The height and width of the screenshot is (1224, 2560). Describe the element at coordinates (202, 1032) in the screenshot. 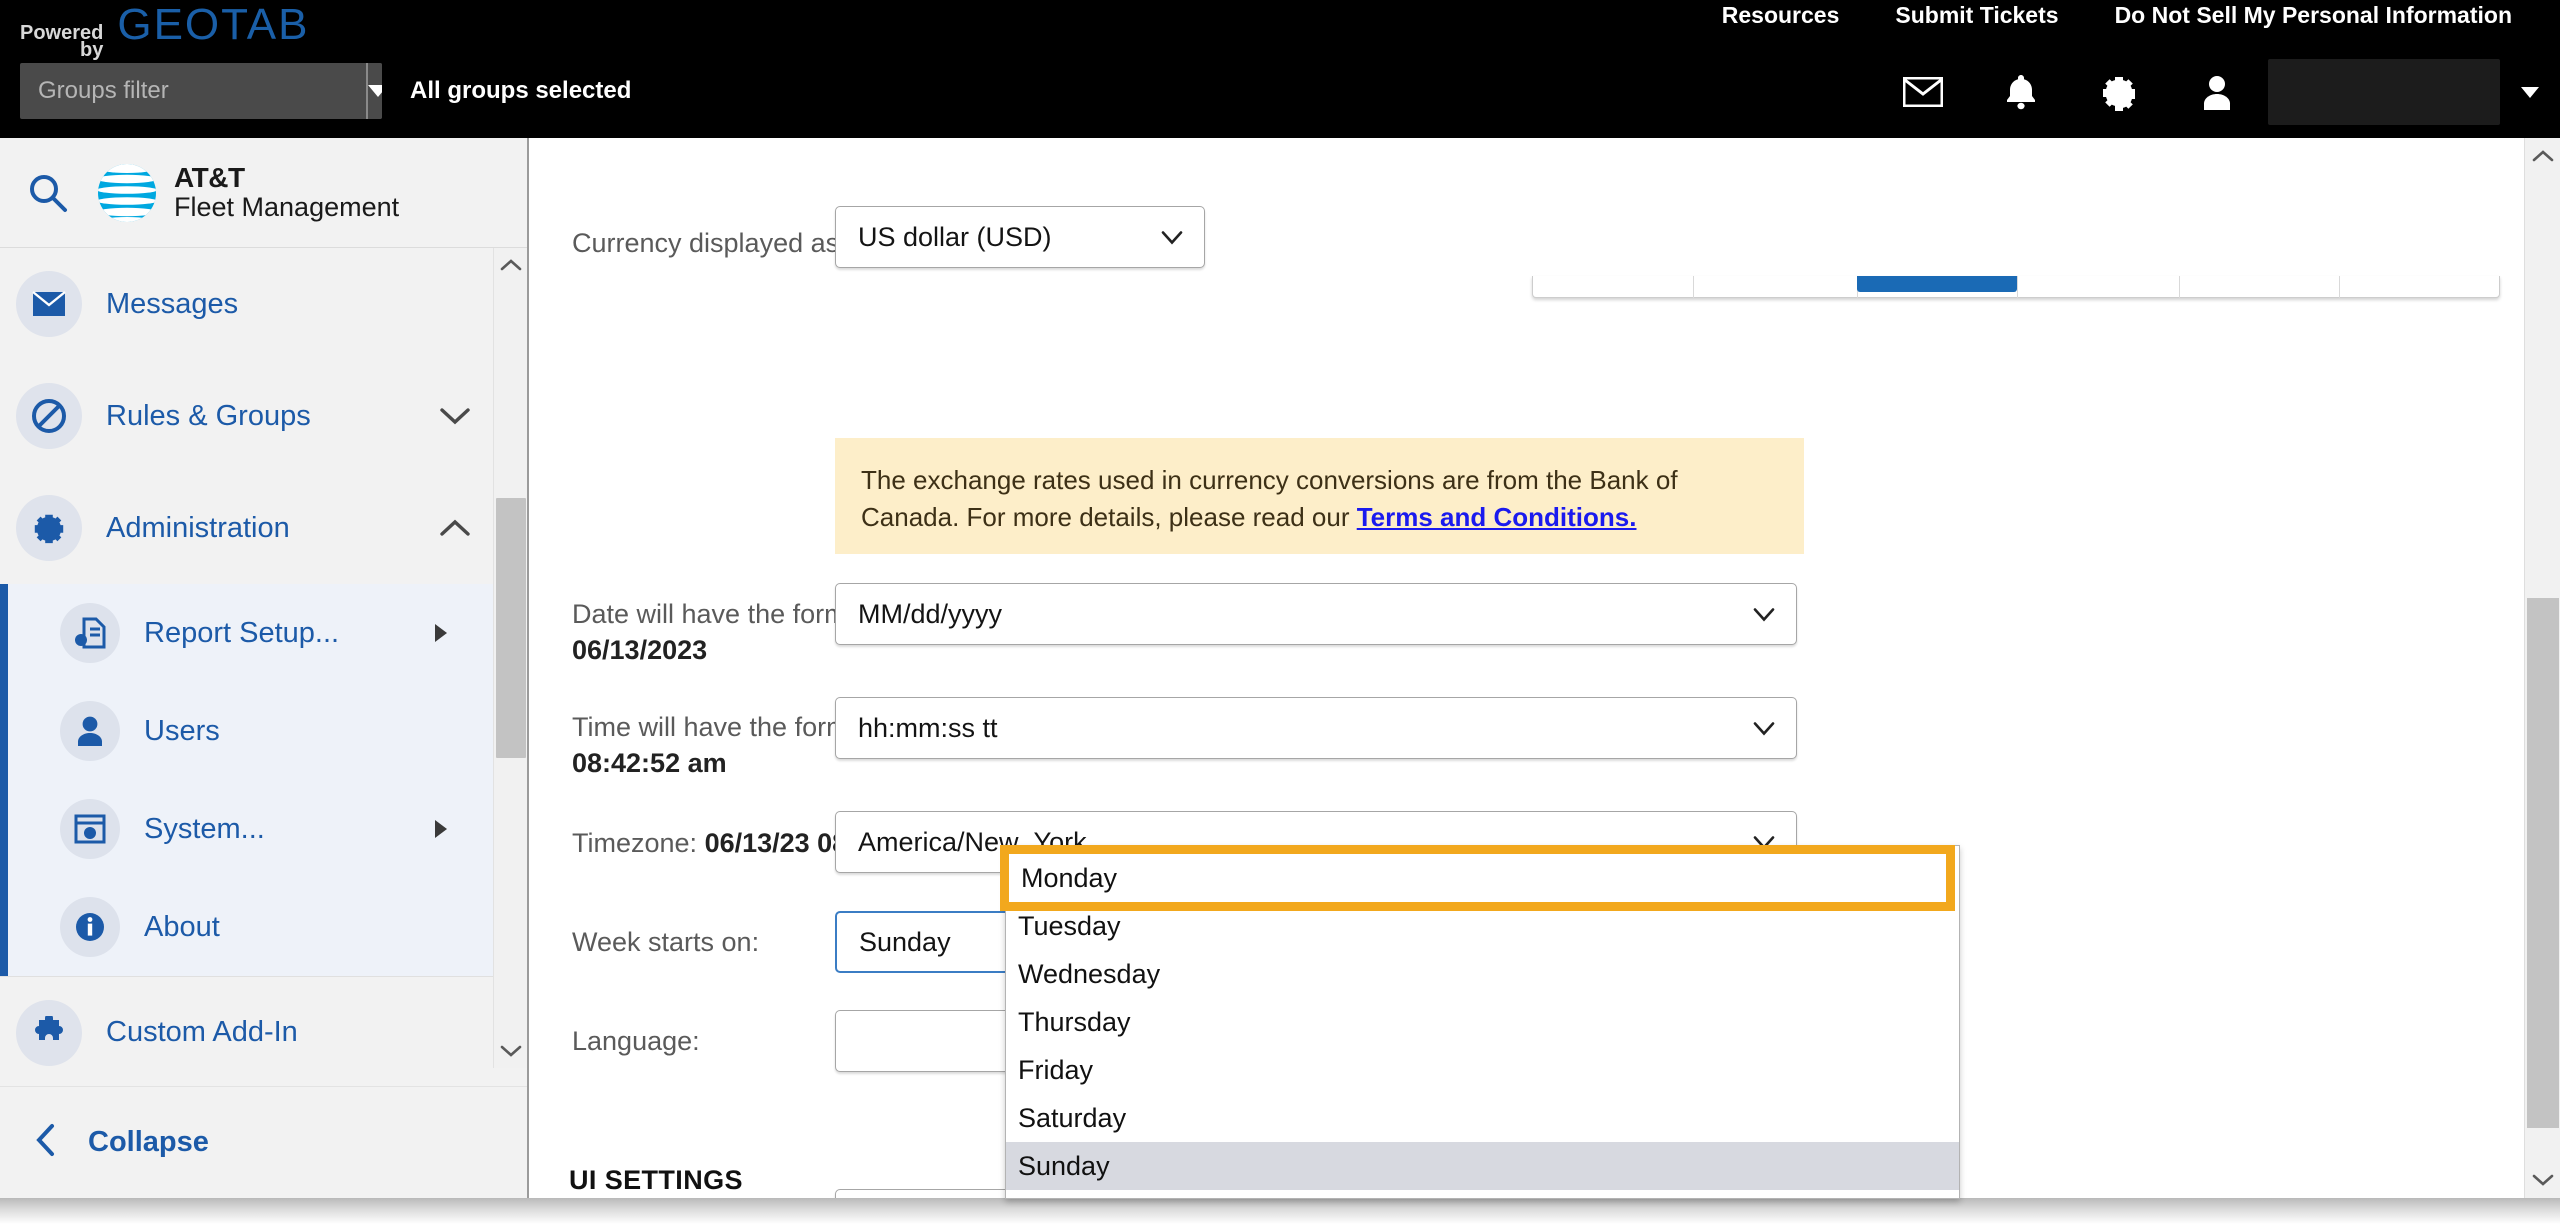

I see `sidebar-item-label: Custom Add-In` at that location.